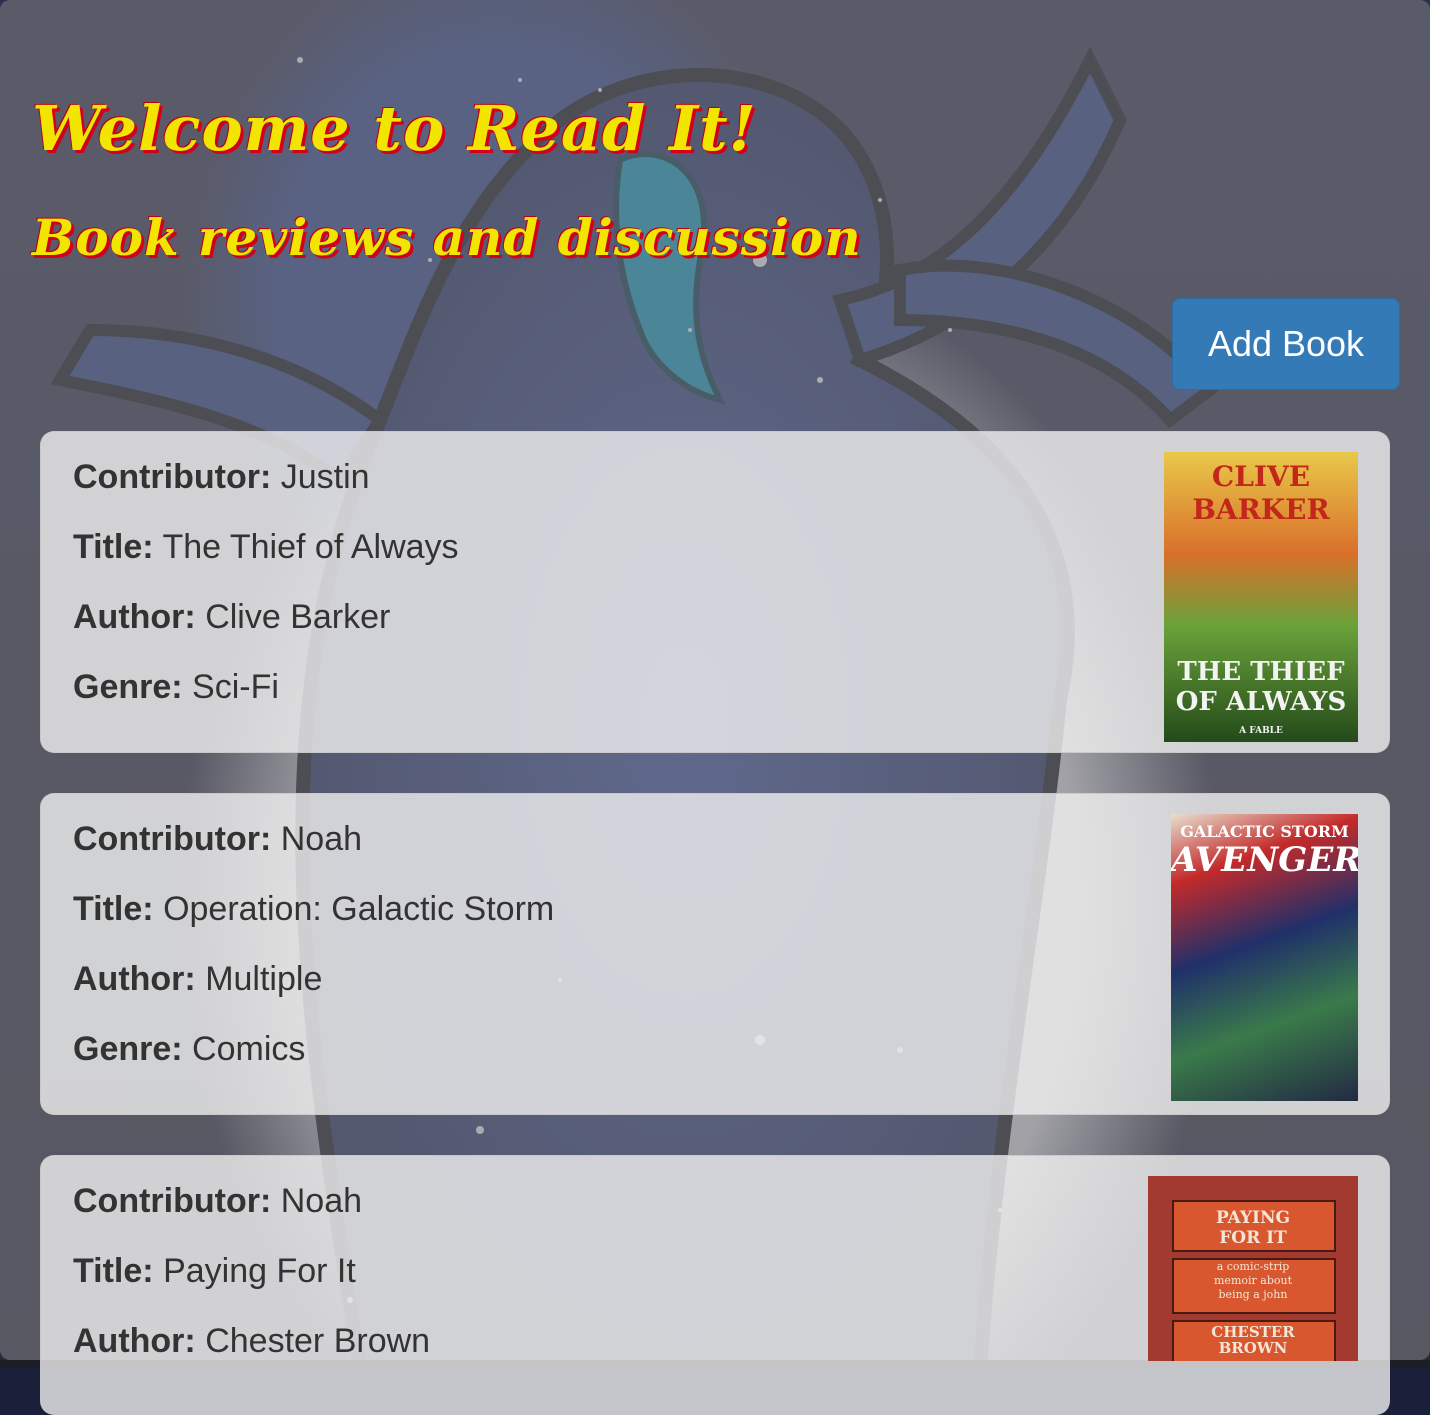 The width and height of the screenshot is (1430, 1415). Describe the element at coordinates (189, 1049) in the screenshot. I see `genre-row: Genre: Comics` at that location.